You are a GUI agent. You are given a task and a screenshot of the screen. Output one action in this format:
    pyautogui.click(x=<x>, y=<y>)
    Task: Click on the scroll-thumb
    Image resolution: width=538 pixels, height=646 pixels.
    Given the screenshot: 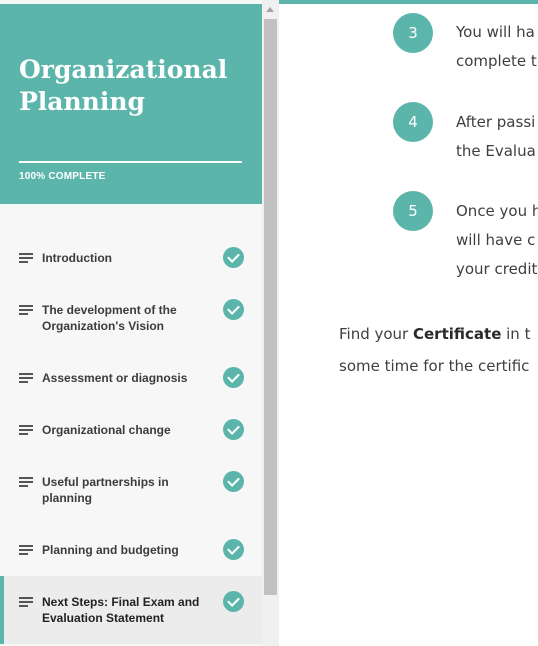 What is the action you would take?
    pyautogui.click(x=270, y=307)
    